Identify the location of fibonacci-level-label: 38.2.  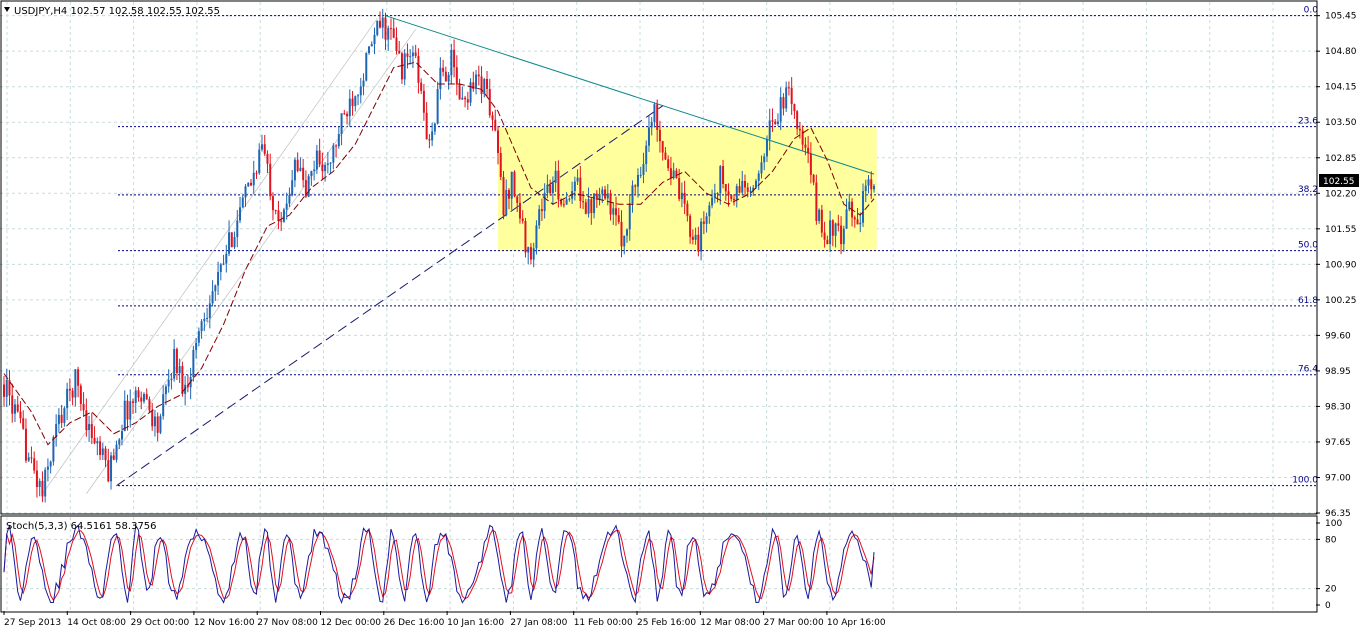
(1308, 190).